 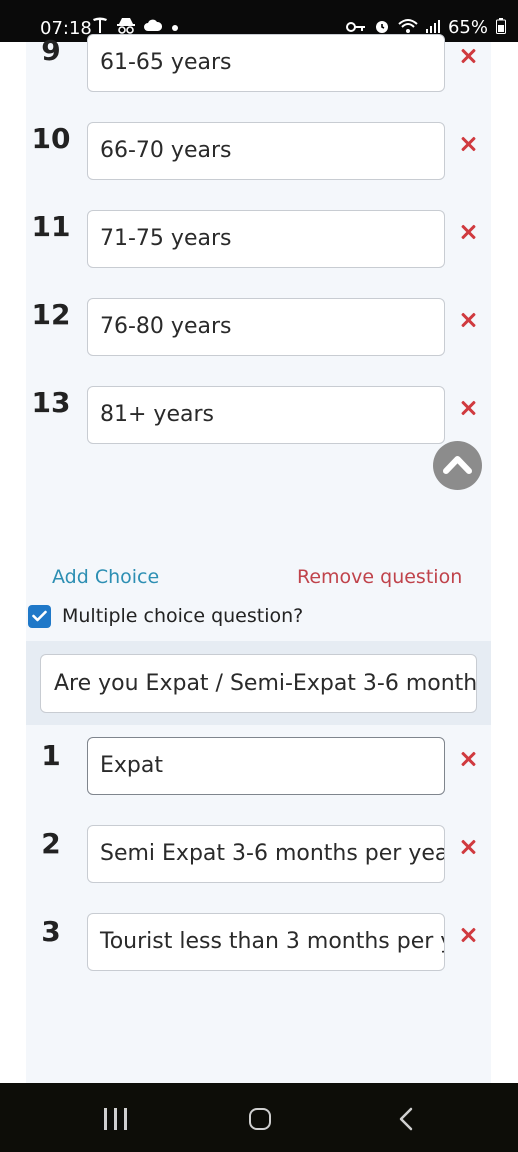 I want to click on scroll-to-top-button, so click(x=457, y=465).